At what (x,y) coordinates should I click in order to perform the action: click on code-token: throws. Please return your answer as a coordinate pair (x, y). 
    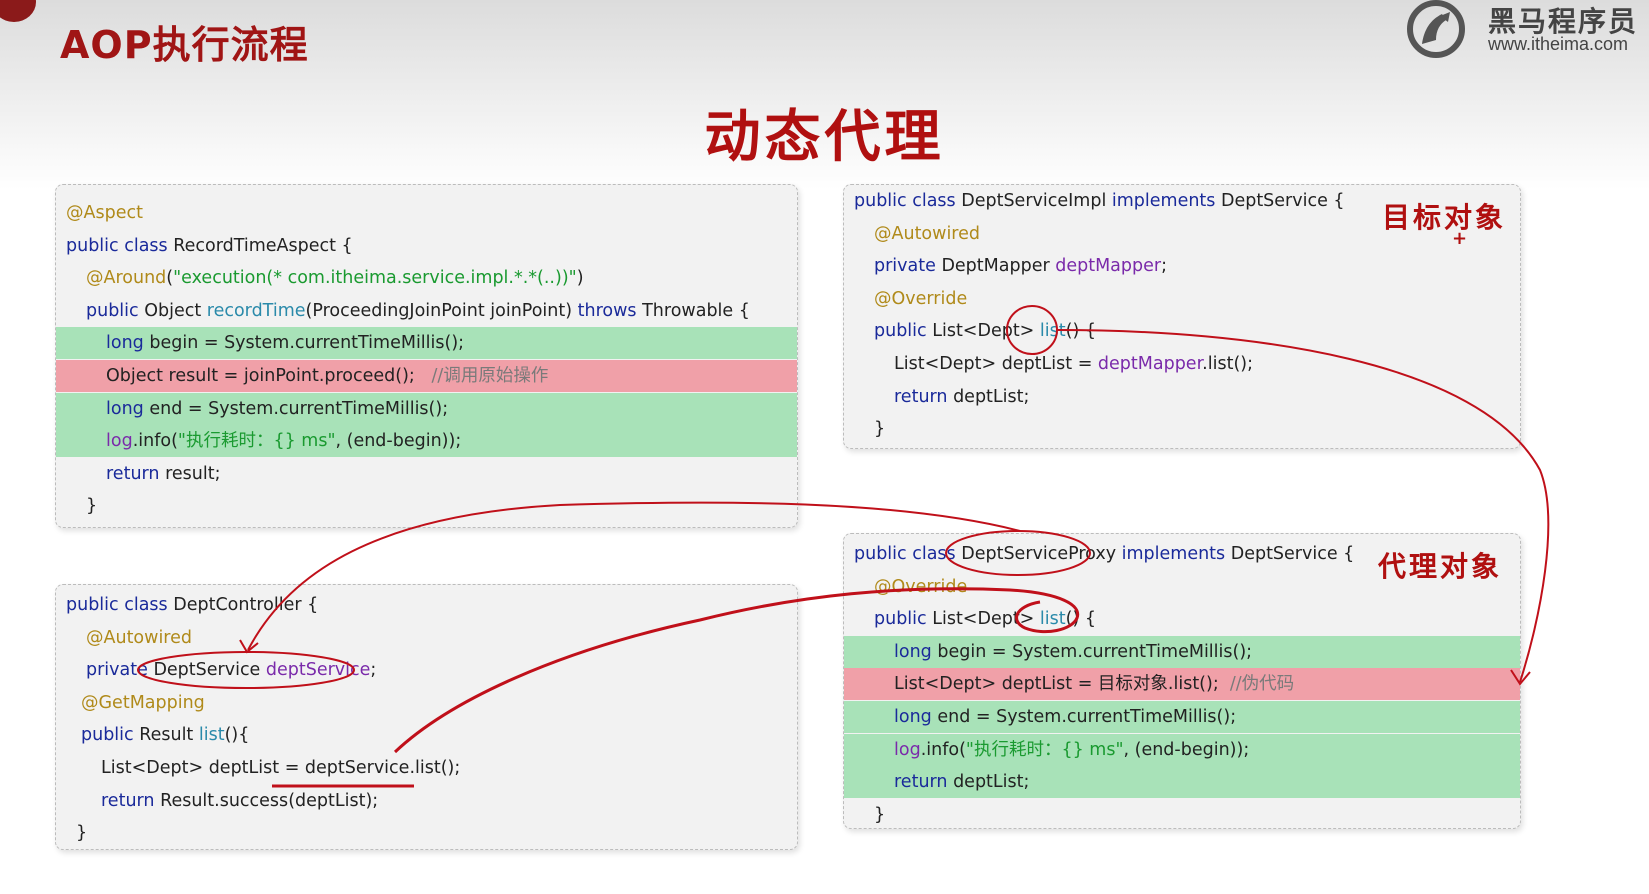
    Looking at the image, I should click on (610, 310).